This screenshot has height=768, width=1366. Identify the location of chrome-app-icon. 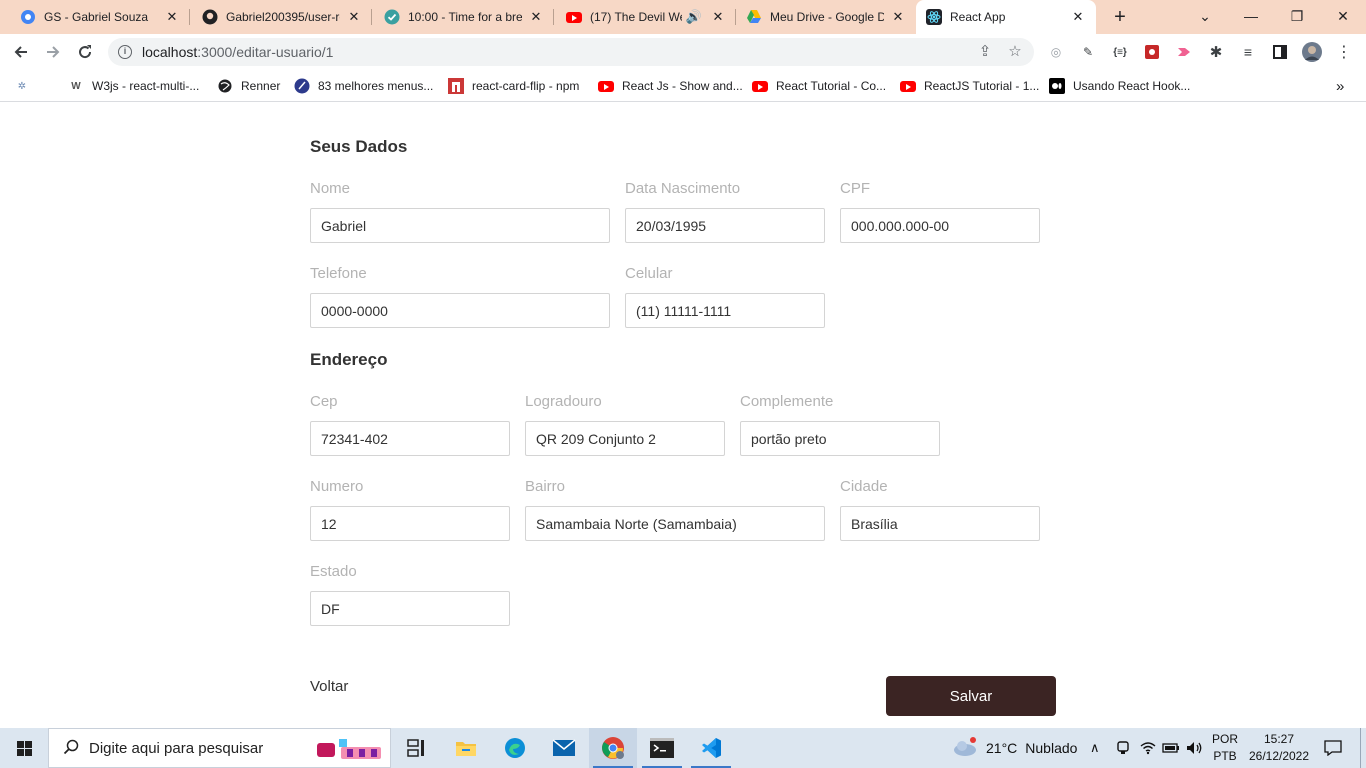
(613, 748).